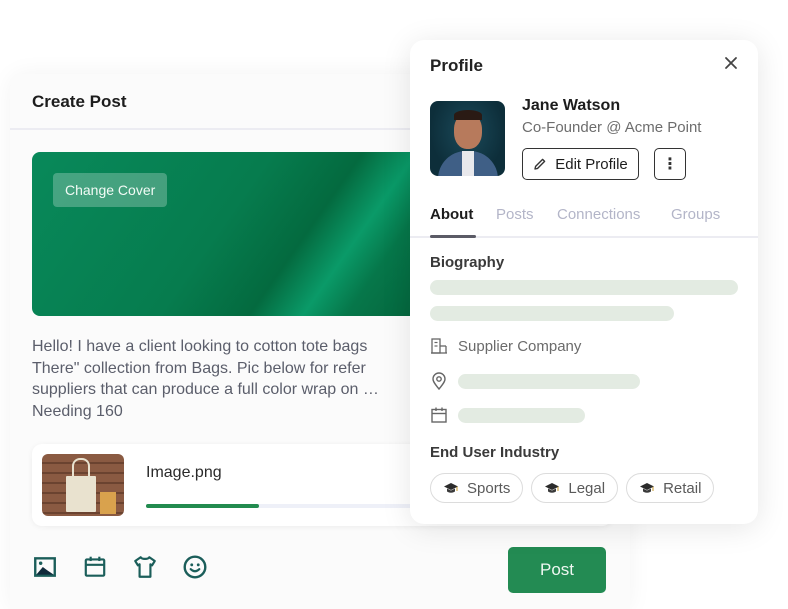  I want to click on close-icon, so click(731, 64).